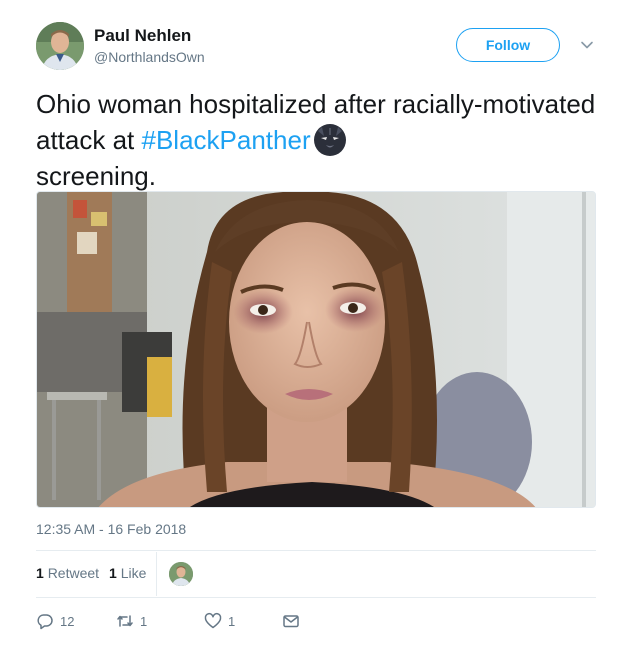 This screenshot has width=626, height=656. I want to click on likes-stat: 1 Like, so click(127, 573).